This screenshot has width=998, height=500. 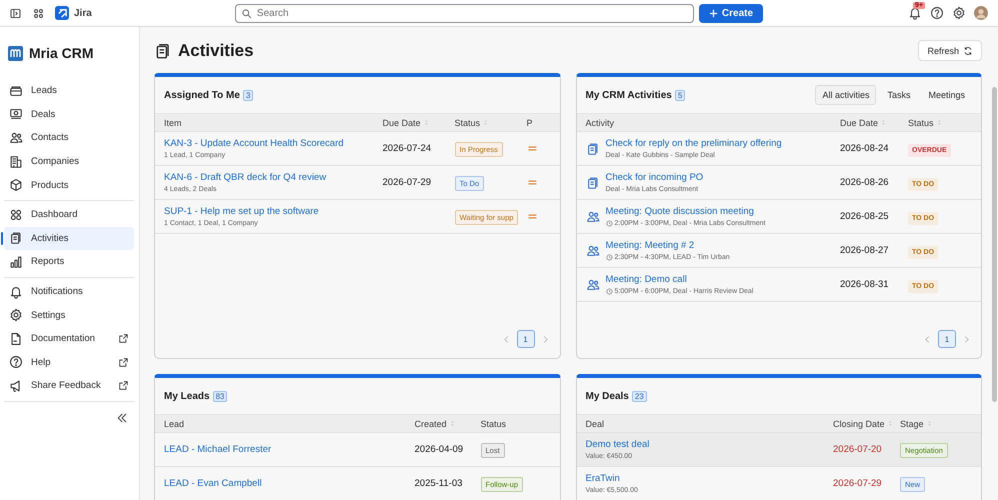 I want to click on card-title: Assigned To Me, so click(x=202, y=95).